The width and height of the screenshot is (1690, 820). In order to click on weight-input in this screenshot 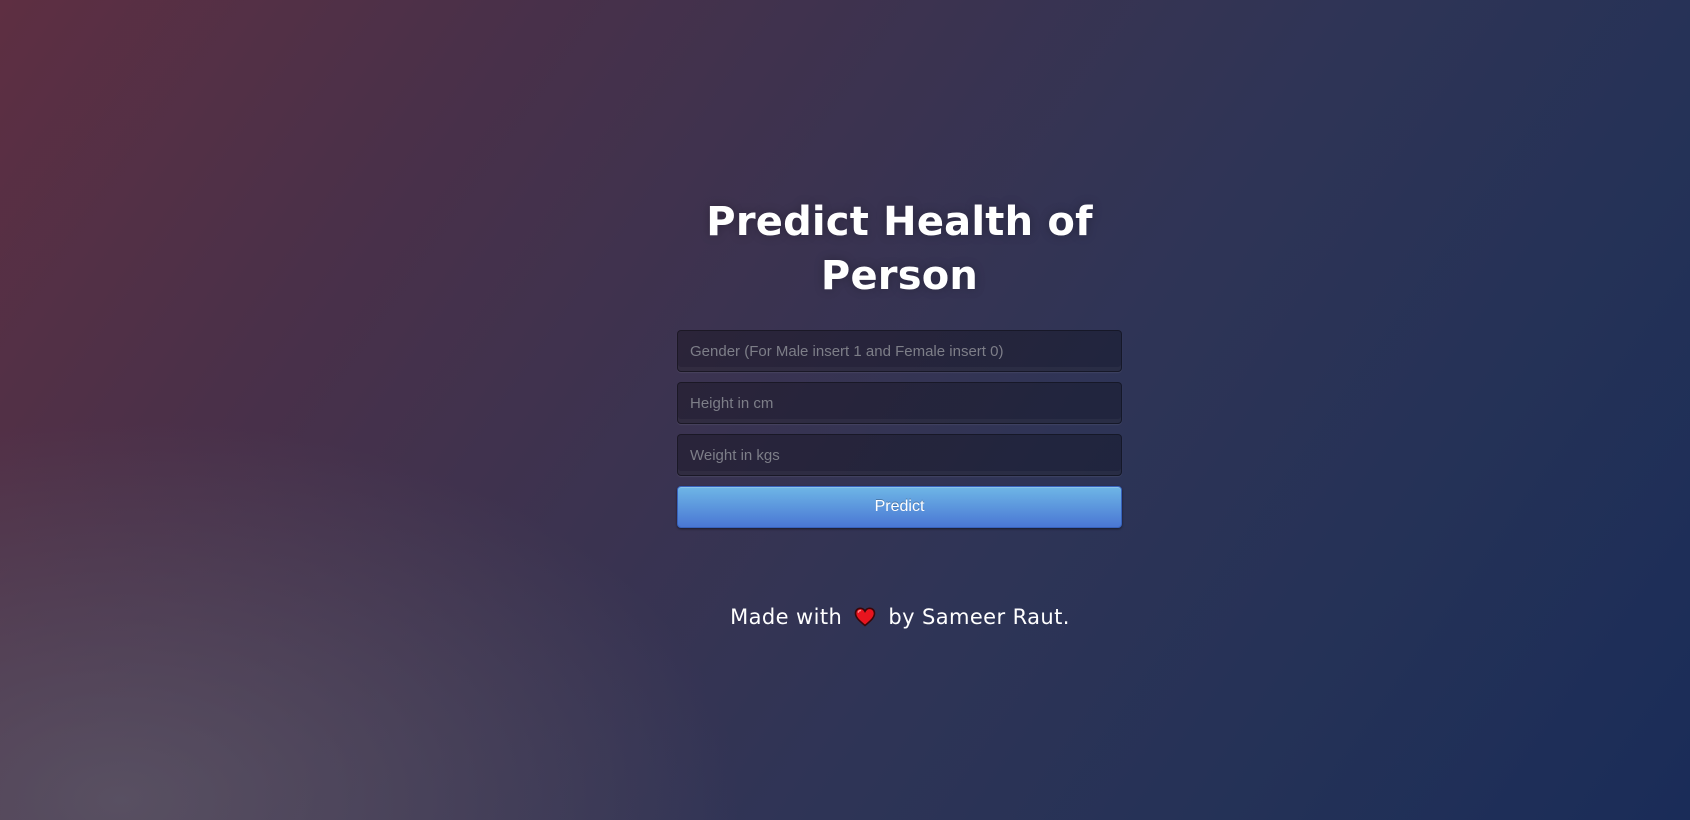, I will do `click(899, 455)`.